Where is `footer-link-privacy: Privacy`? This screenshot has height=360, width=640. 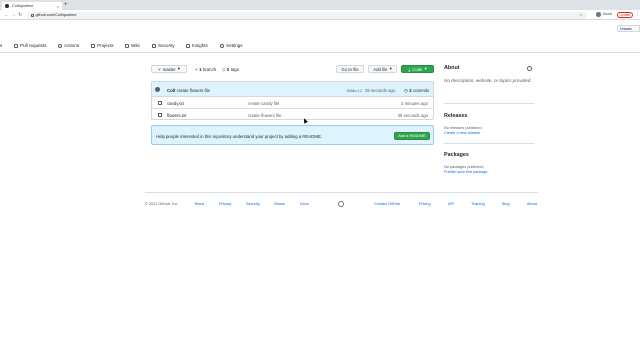
footer-link-privacy: Privacy is located at coordinates (225, 204).